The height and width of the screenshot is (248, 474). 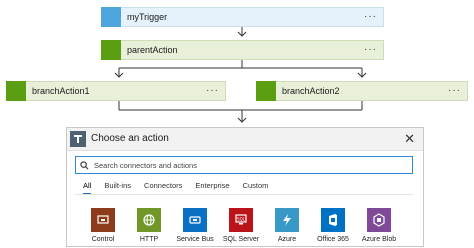 I want to click on tab-built-ins: Built-ins, so click(x=117, y=188).